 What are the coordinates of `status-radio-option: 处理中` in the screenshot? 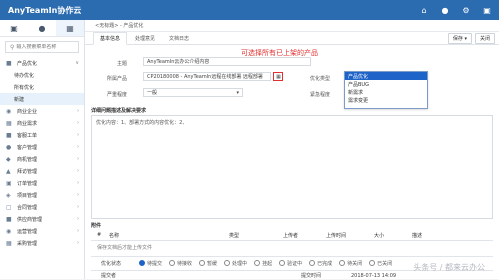 It's located at (235, 263).